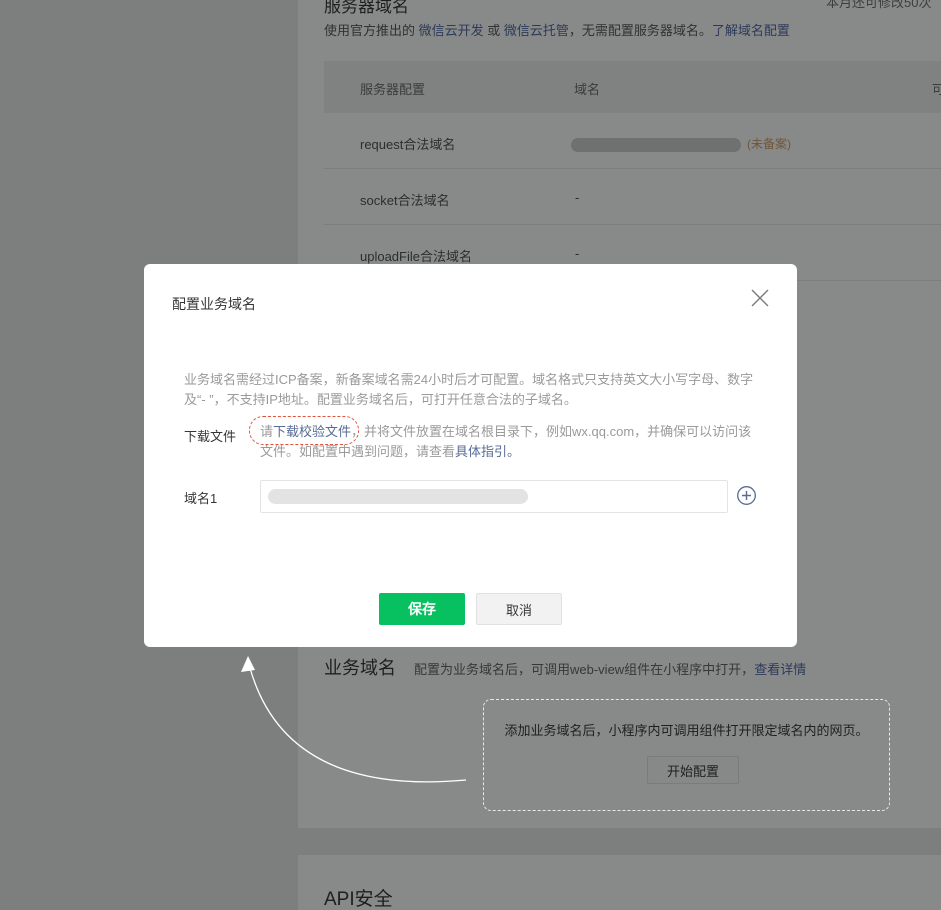 The height and width of the screenshot is (910, 941). Describe the element at coordinates (214, 304) in the screenshot. I see `dialog-title: 配置业务域名` at that location.